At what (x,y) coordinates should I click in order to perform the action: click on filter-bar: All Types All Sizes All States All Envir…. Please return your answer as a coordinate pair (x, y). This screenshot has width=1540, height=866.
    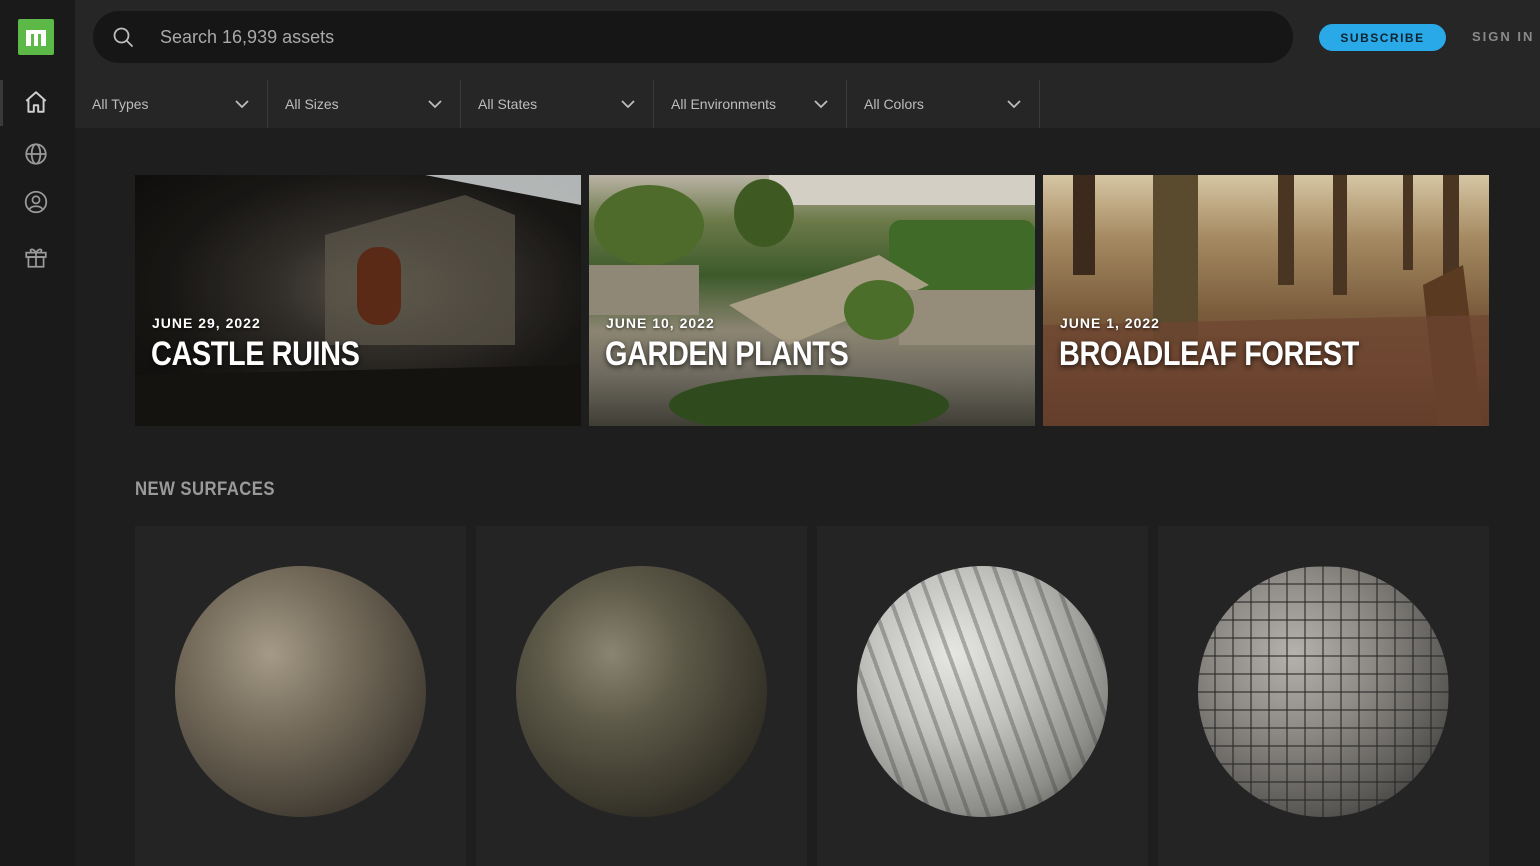
    Looking at the image, I should click on (557, 104).